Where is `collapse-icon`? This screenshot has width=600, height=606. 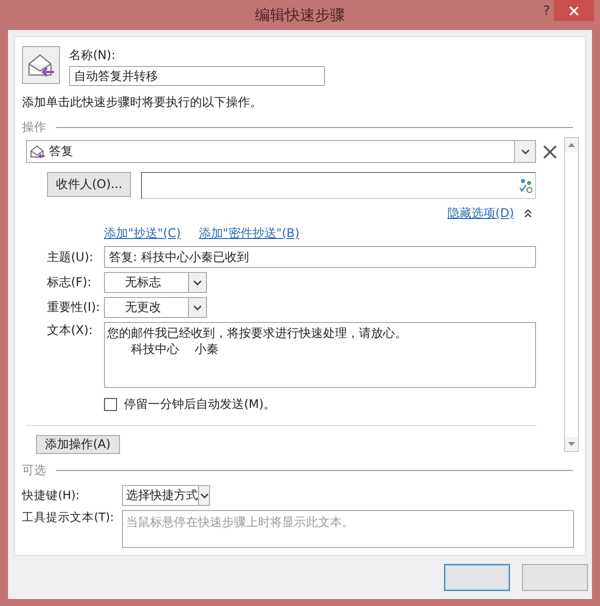 collapse-icon is located at coordinates (528, 213).